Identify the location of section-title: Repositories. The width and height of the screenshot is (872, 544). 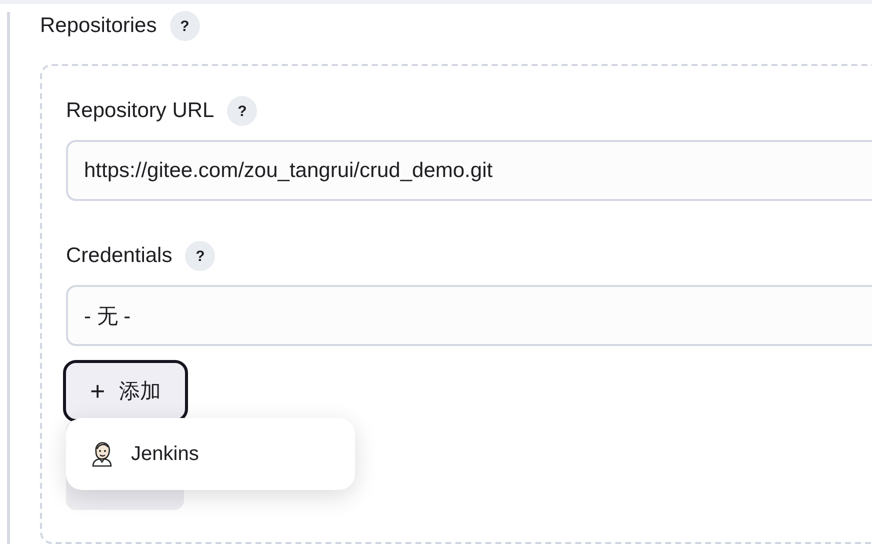
(98, 26).